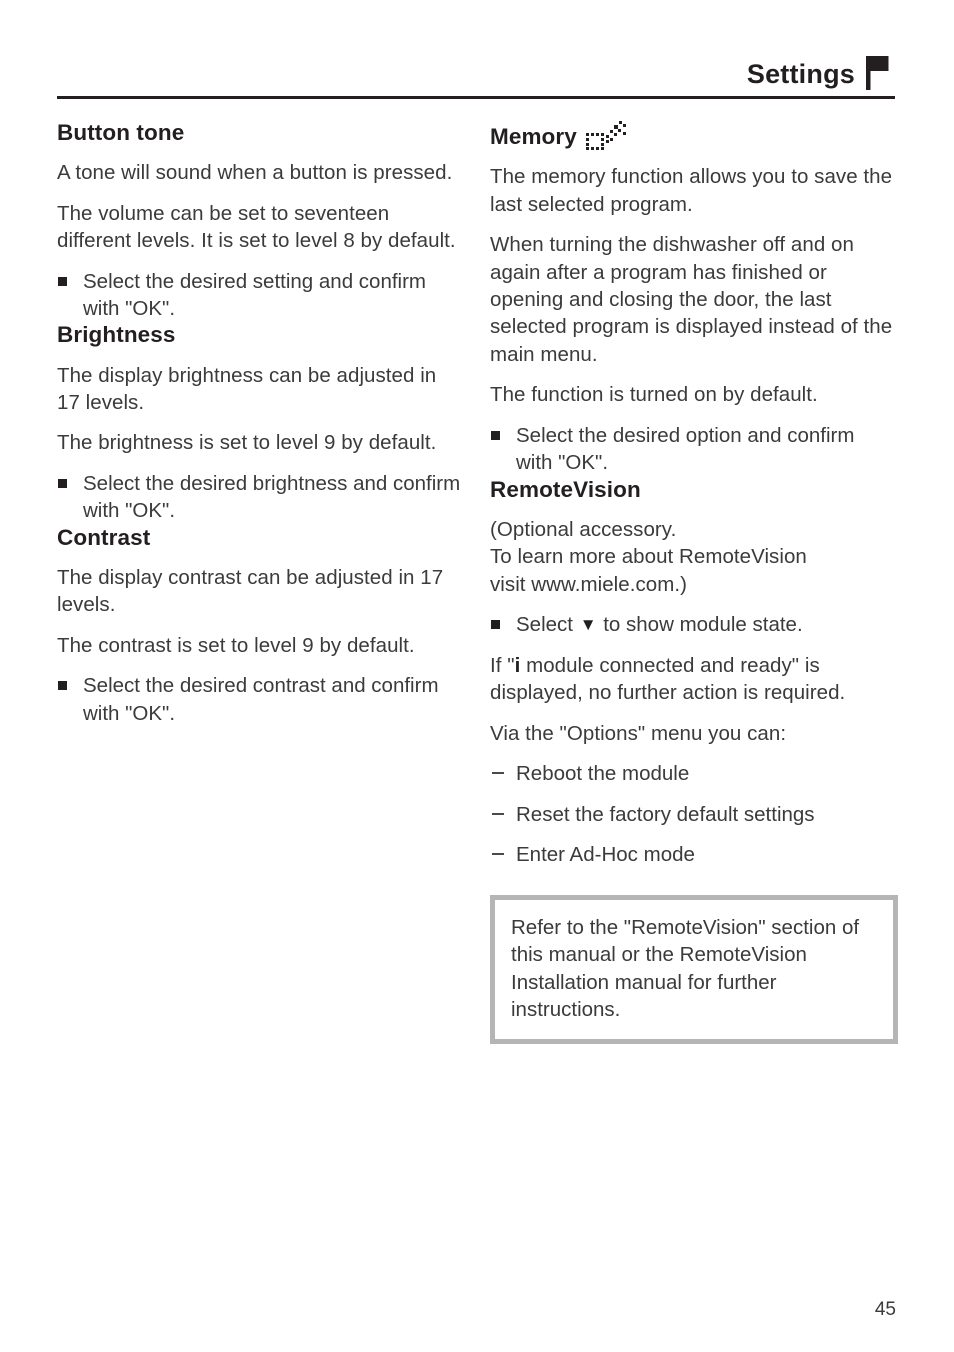 This screenshot has height=1352, width=954. Describe the element at coordinates (502, 665) in the screenshot. I see `status-prefix-label: If "` at that location.